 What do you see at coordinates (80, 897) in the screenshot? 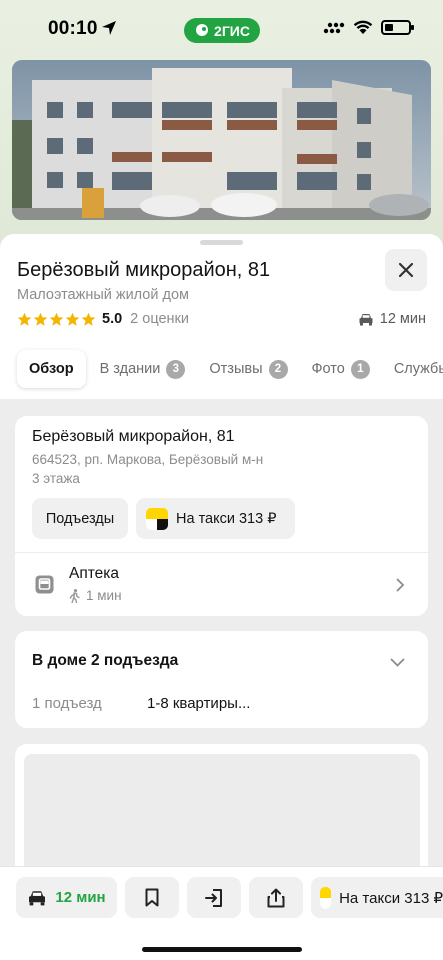
I see `route-eta: 12 мин` at bounding box center [80, 897].